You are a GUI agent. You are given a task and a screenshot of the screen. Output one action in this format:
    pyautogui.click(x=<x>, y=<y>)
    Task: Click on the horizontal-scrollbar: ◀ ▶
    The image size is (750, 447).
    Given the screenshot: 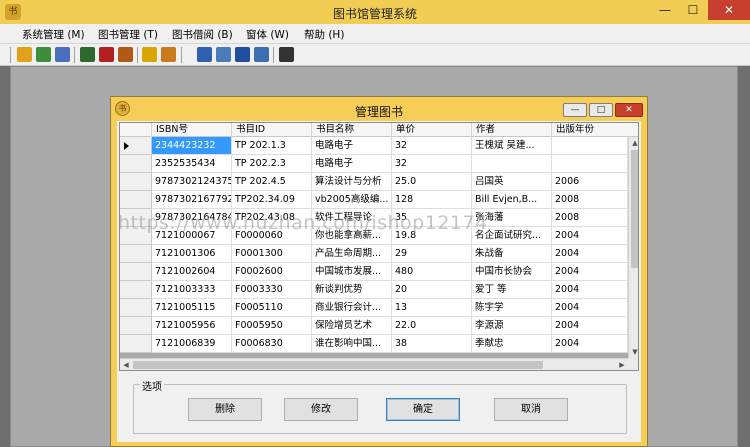 What is the action you would take?
    pyautogui.click(x=374, y=364)
    